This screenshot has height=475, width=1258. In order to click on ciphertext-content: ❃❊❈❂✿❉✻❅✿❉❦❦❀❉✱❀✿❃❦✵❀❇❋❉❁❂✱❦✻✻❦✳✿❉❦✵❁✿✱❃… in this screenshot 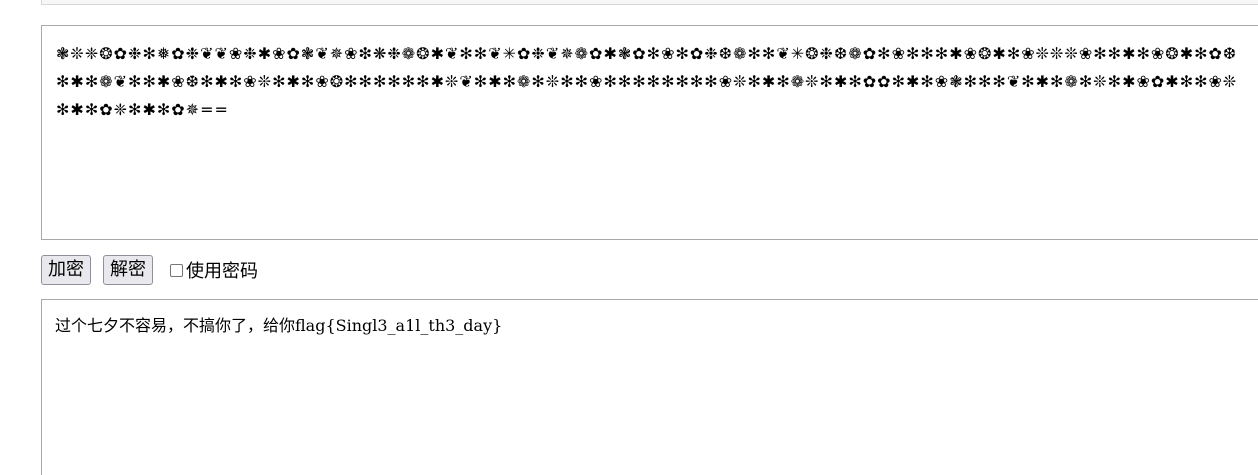, I will do `click(647, 81)`.